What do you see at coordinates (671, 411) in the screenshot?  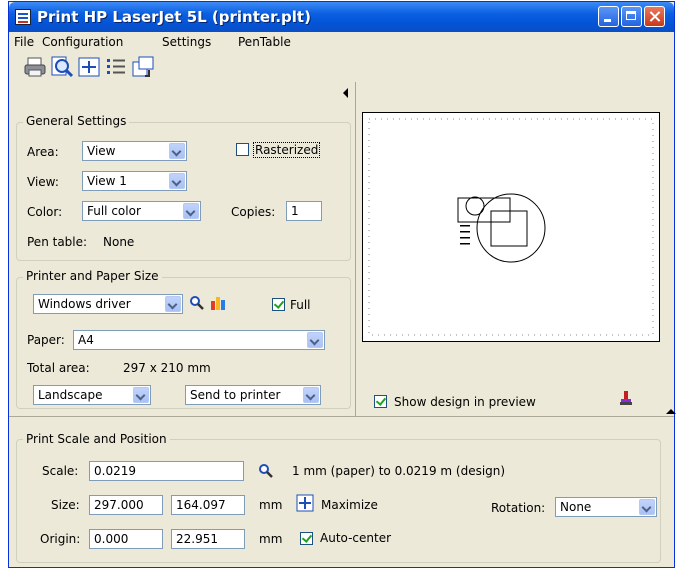 I see `collapse-up-arrow-icon` at bounding box center [671, 411].